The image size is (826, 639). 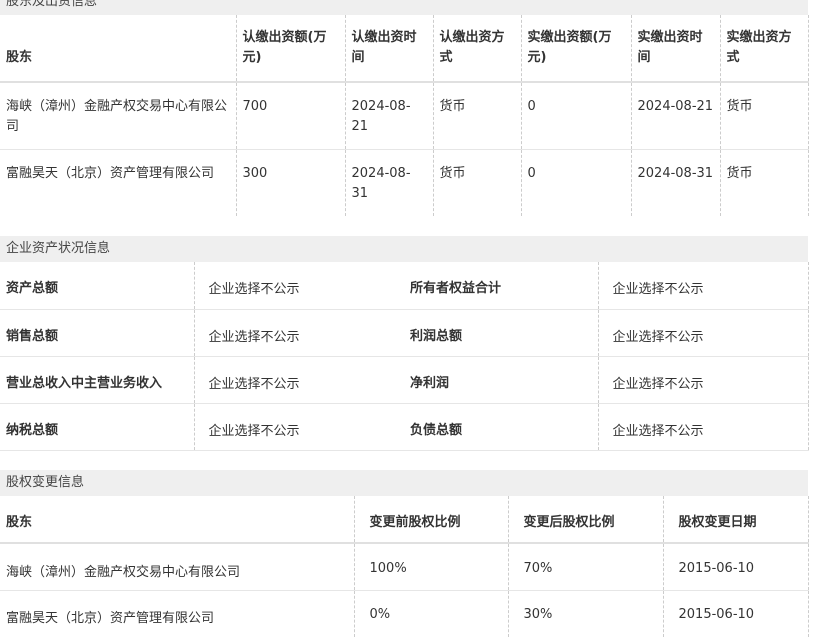 What do you see at coordinates (586, 566) in the screenshot?
I see `after-ratio: 70%` at bounding box center [586, 566].